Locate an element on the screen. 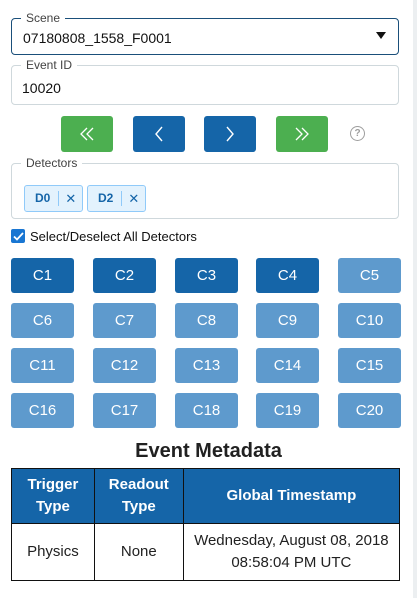  cell-trigger-type: Physics is located at coordinates (53, 552).